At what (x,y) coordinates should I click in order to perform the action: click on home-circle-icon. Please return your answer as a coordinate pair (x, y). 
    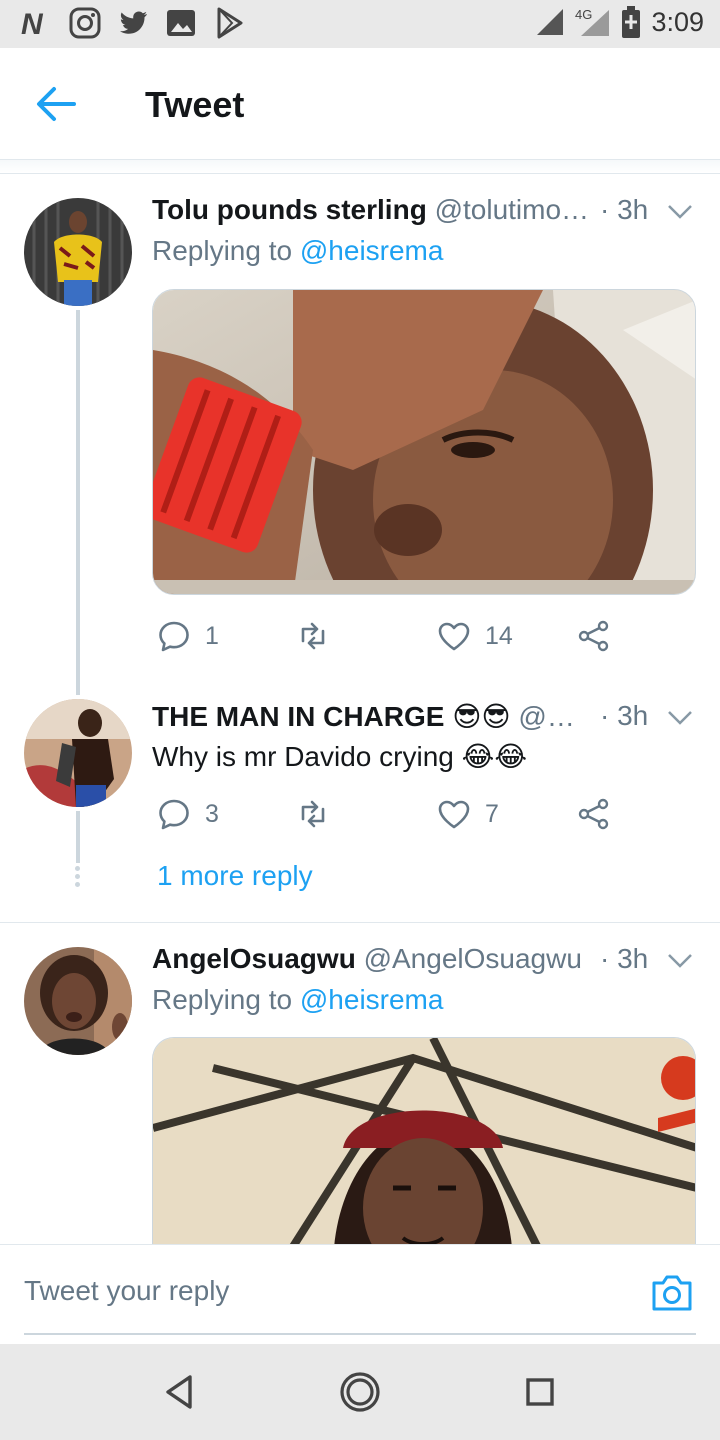
    Looking at the image, I should click on (360, 1392).